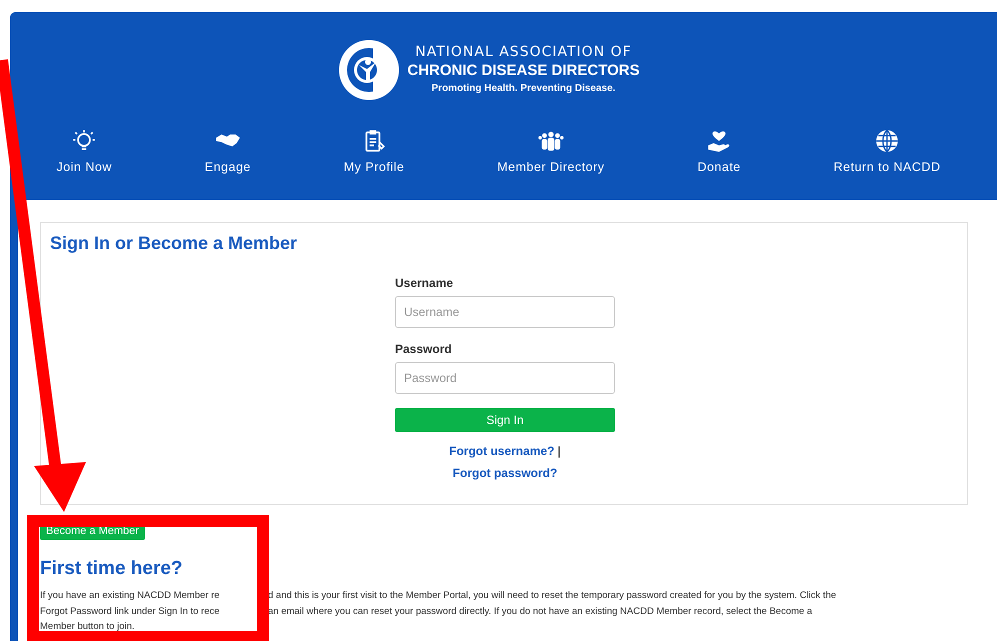 The height and width of the screenshot is (641, 997). I want to click on tagline: Promoting Health. Preventing Disease., so click(524, 89).